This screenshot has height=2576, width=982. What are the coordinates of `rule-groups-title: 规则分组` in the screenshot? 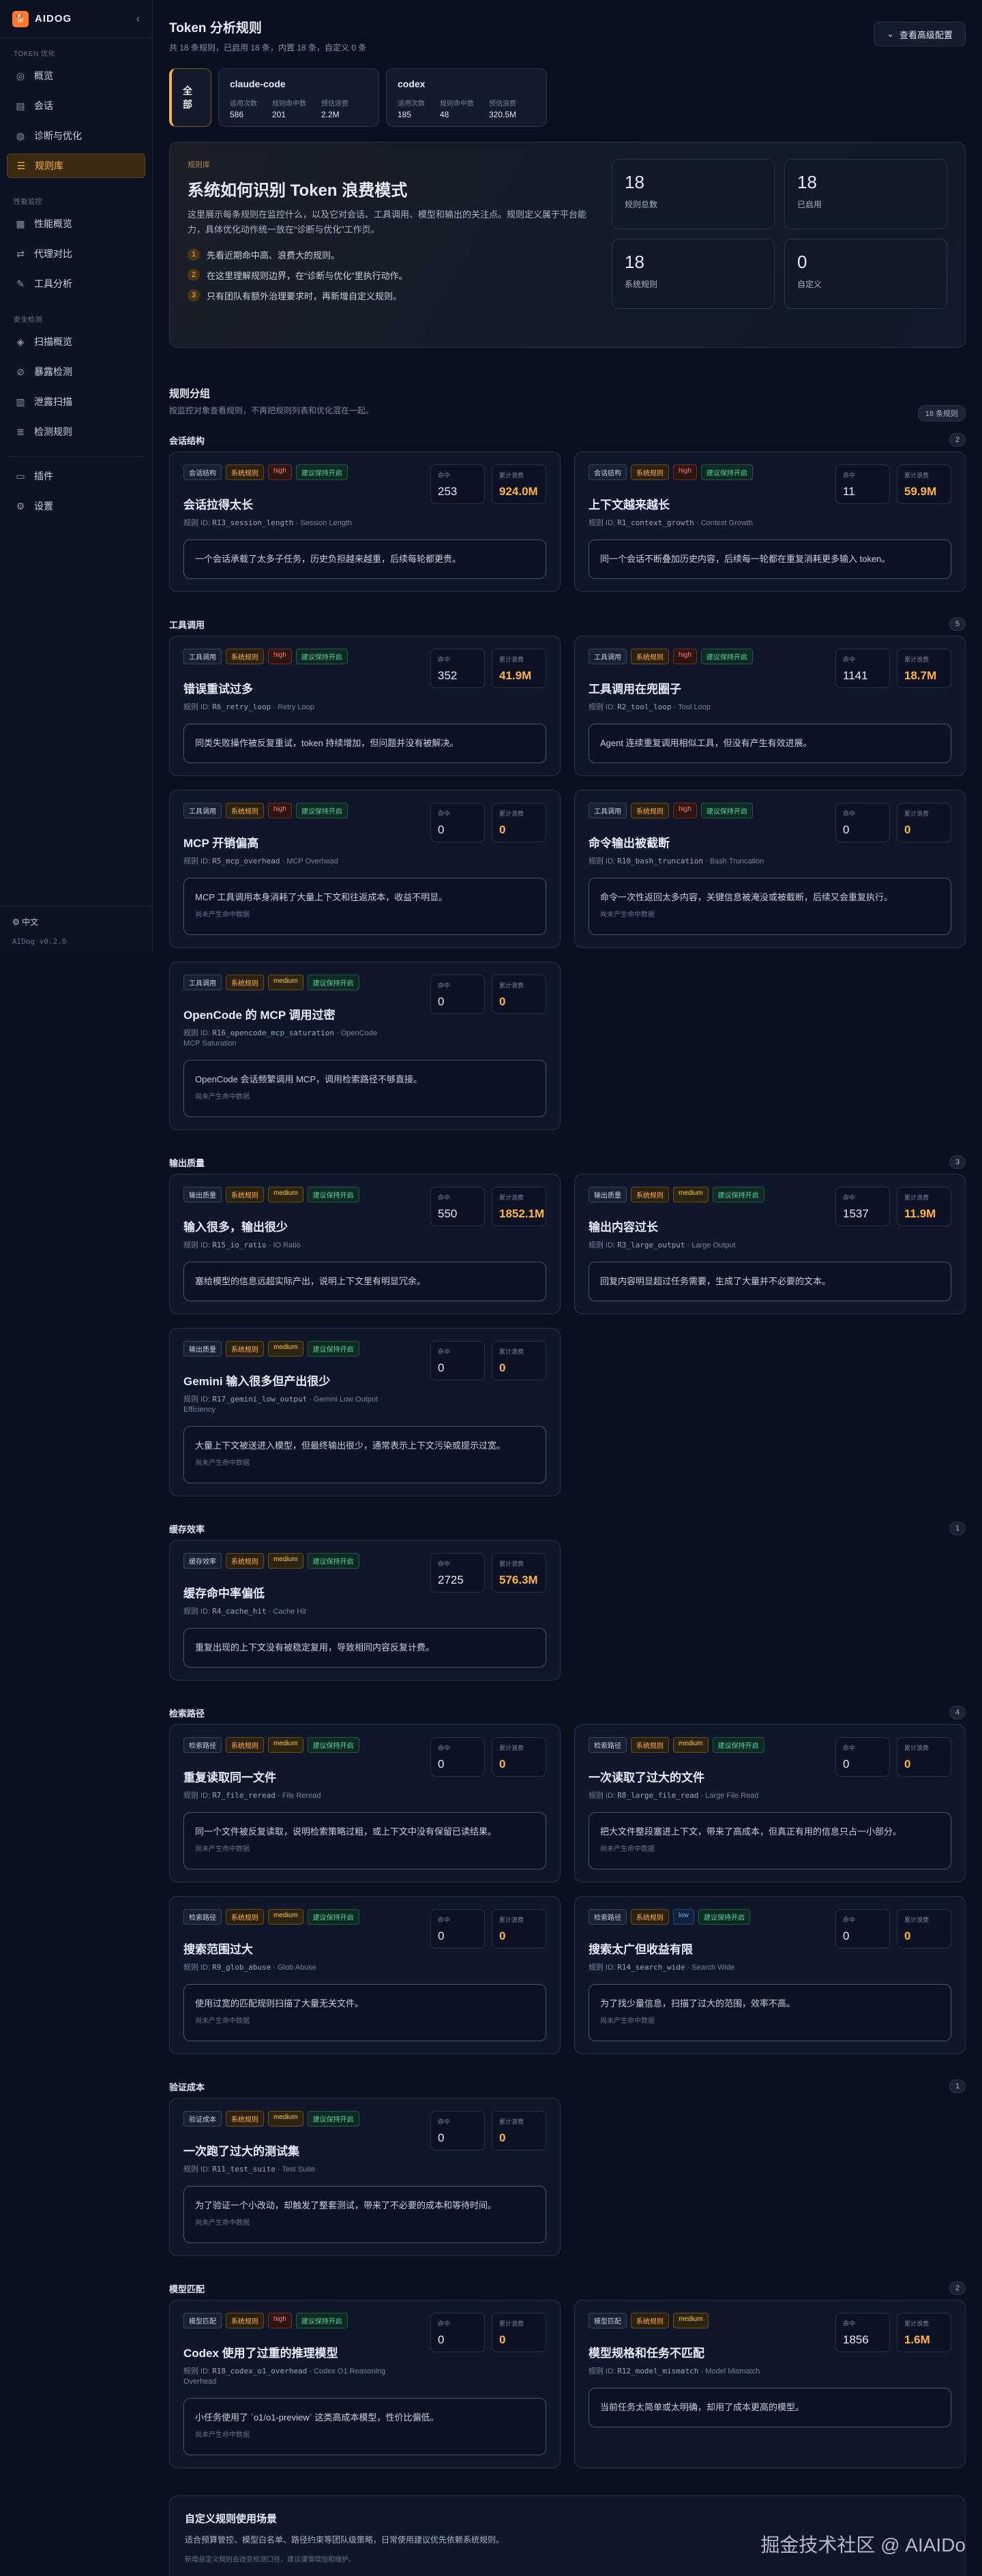 It's located at (190, 394).